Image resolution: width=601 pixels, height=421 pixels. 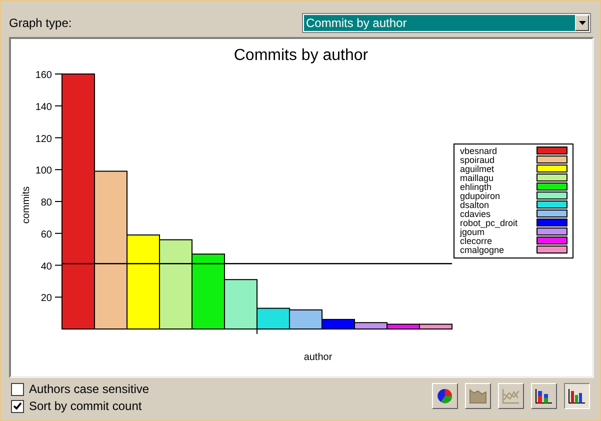 I want to click on legend-label: vbesnard, so click(x=479, y=151).